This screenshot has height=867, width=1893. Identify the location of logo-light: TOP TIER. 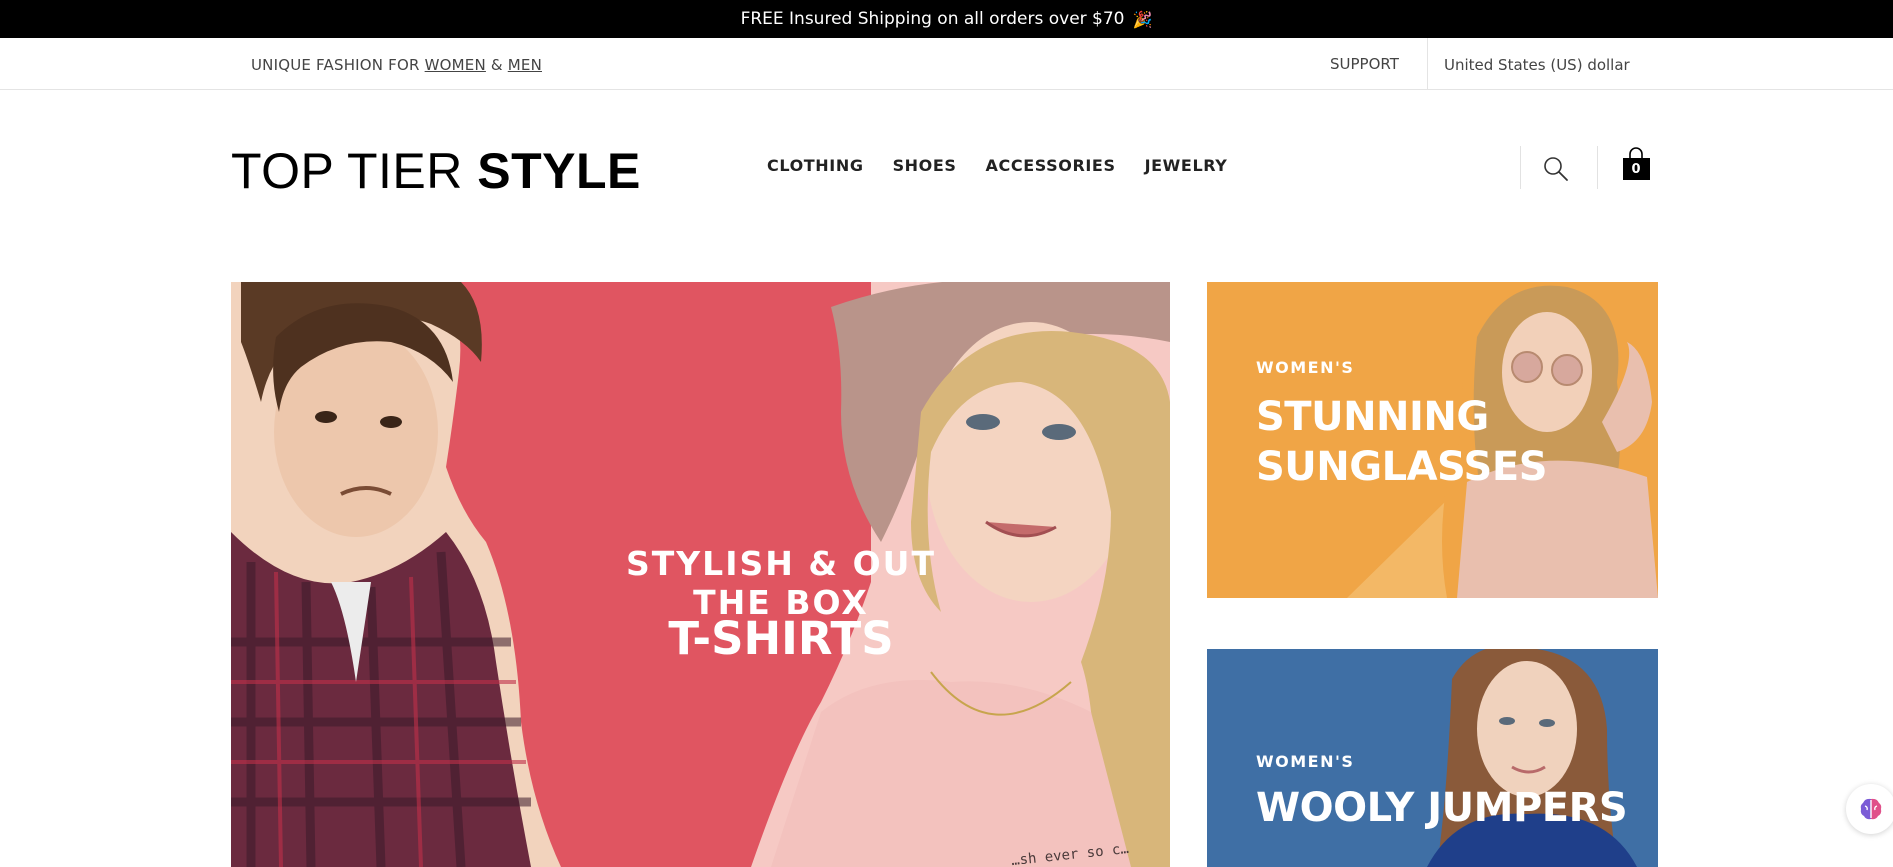
(354, 171).